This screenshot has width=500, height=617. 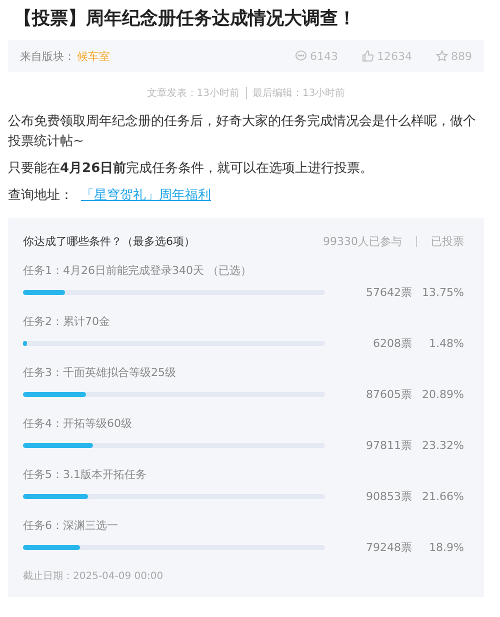 What do you see at coordinates (191, 169) in the screenshot?
I see `body-paragraph: 只要能在4月26日前完成任务条件，就可以在选项上进行投票。` at bounding box center [191, 169].